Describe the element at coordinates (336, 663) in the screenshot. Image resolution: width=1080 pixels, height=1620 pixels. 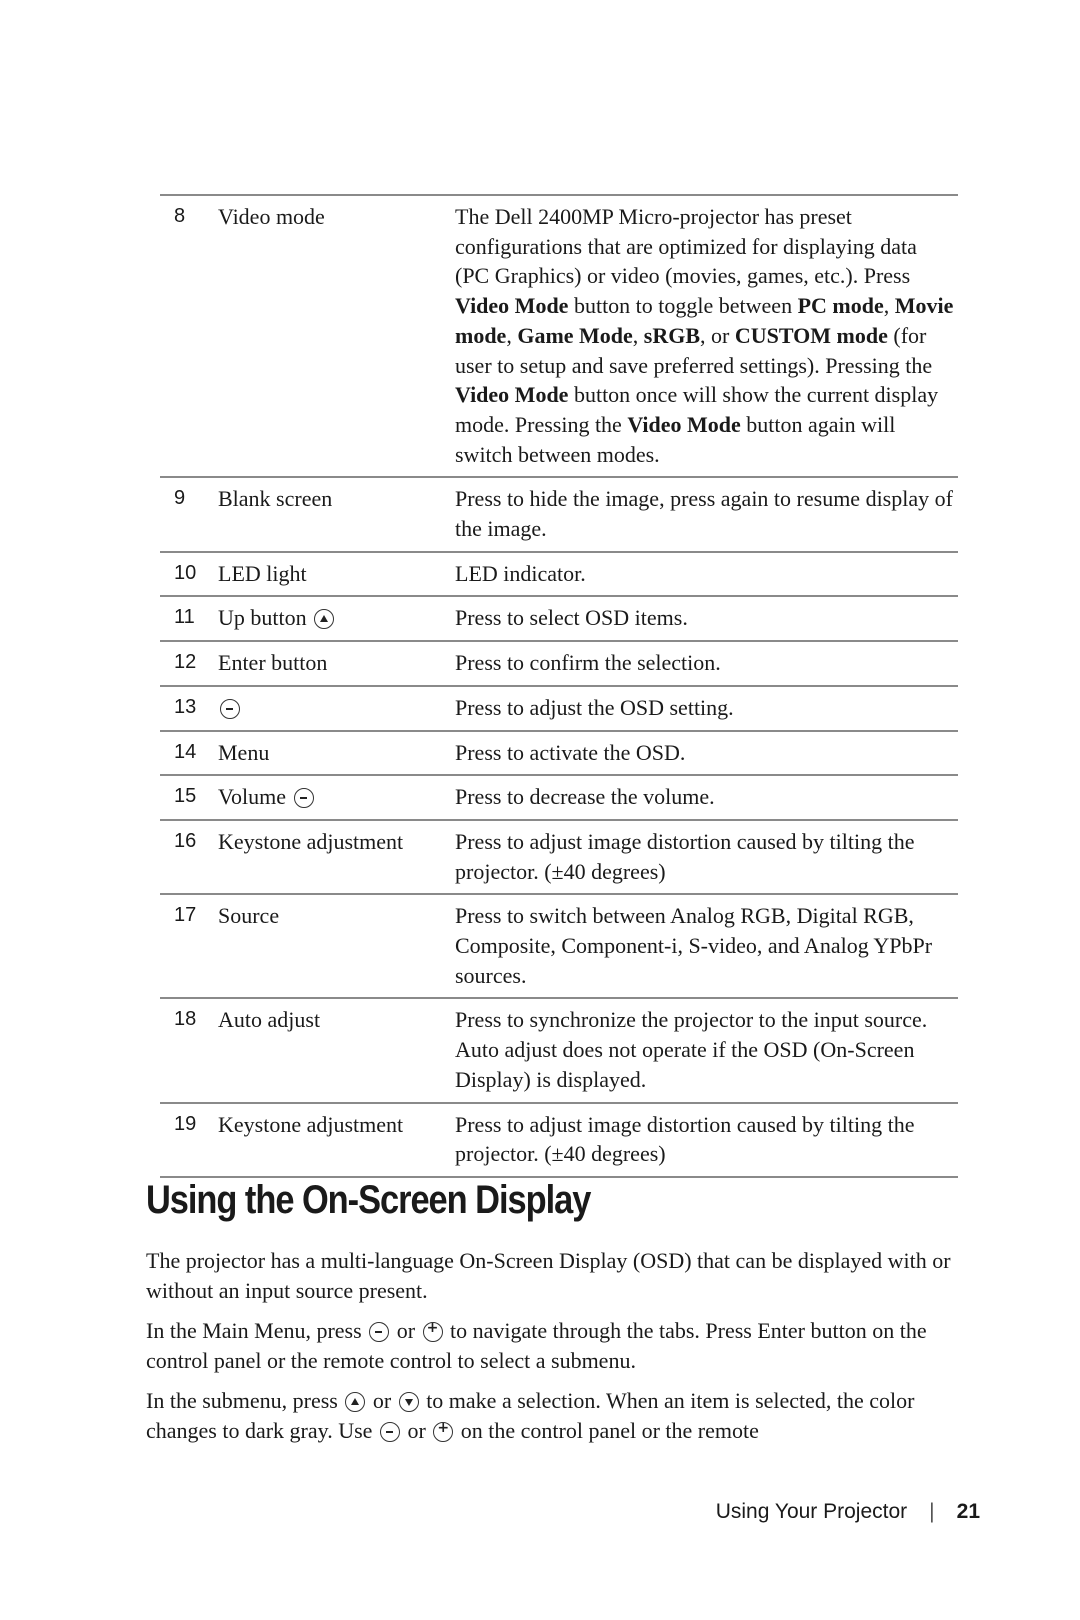
I see `item-name: Enter button` at that location.